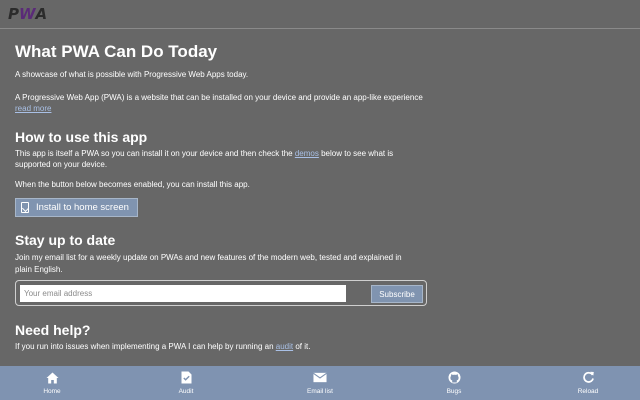 The width and height of the screenshot is (640, 400). I want to click on help-heading: Need help?, so click(53, 330).